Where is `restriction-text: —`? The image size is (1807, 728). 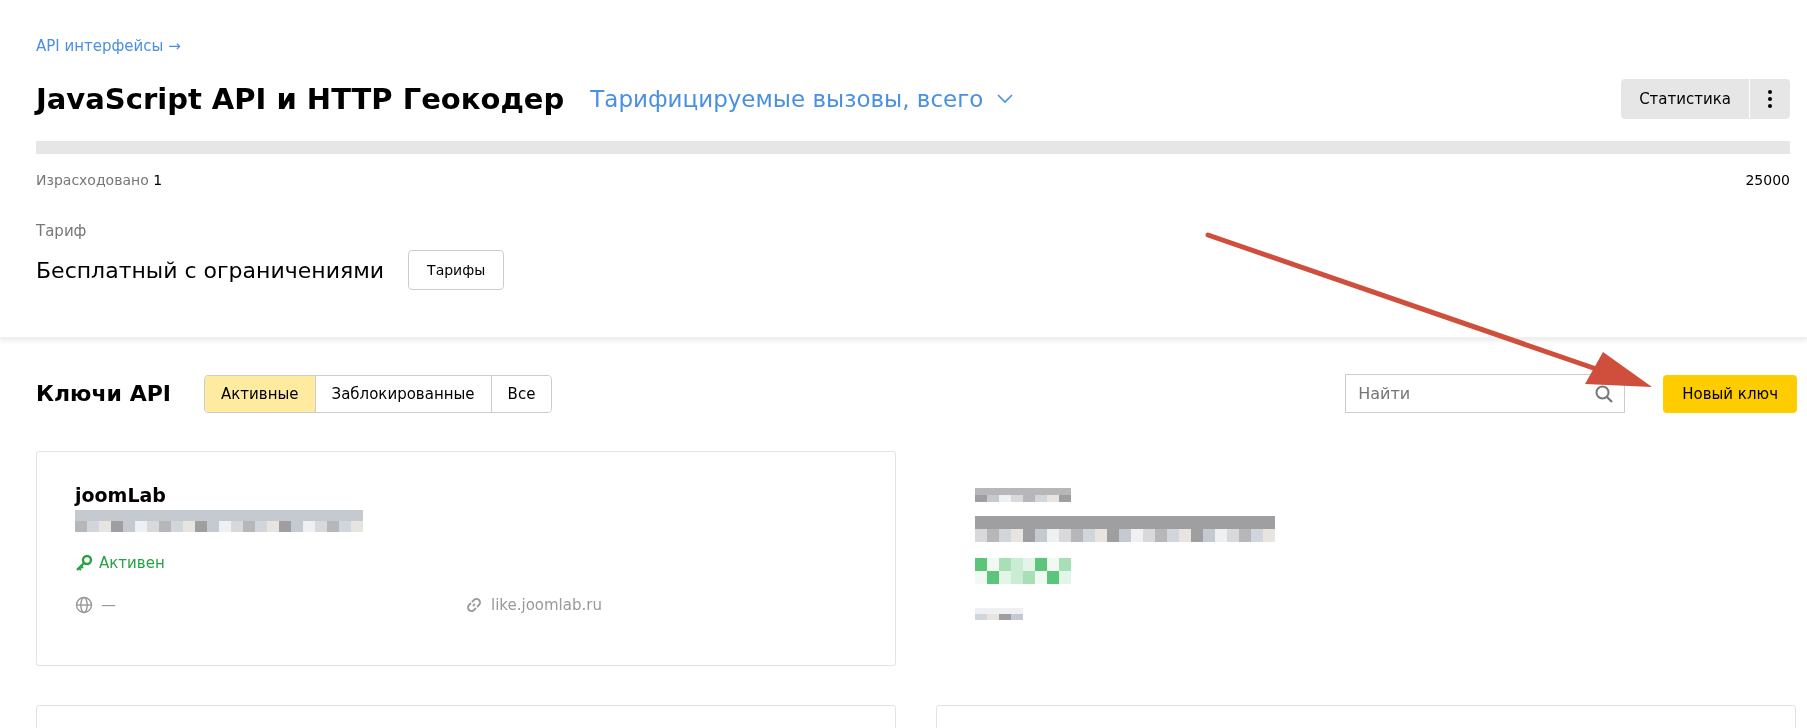 restriction-text: — is located at coordinates (108, 605).